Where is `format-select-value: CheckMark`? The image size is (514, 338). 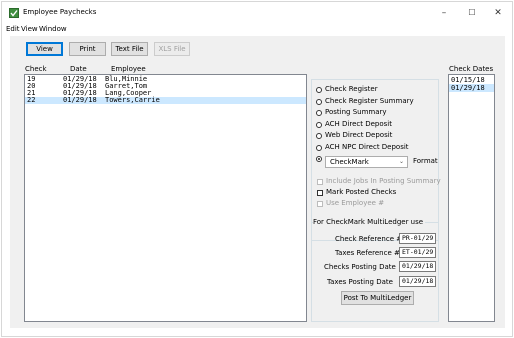
format-select-value: CheckMark is located at coordinates (349, 162).